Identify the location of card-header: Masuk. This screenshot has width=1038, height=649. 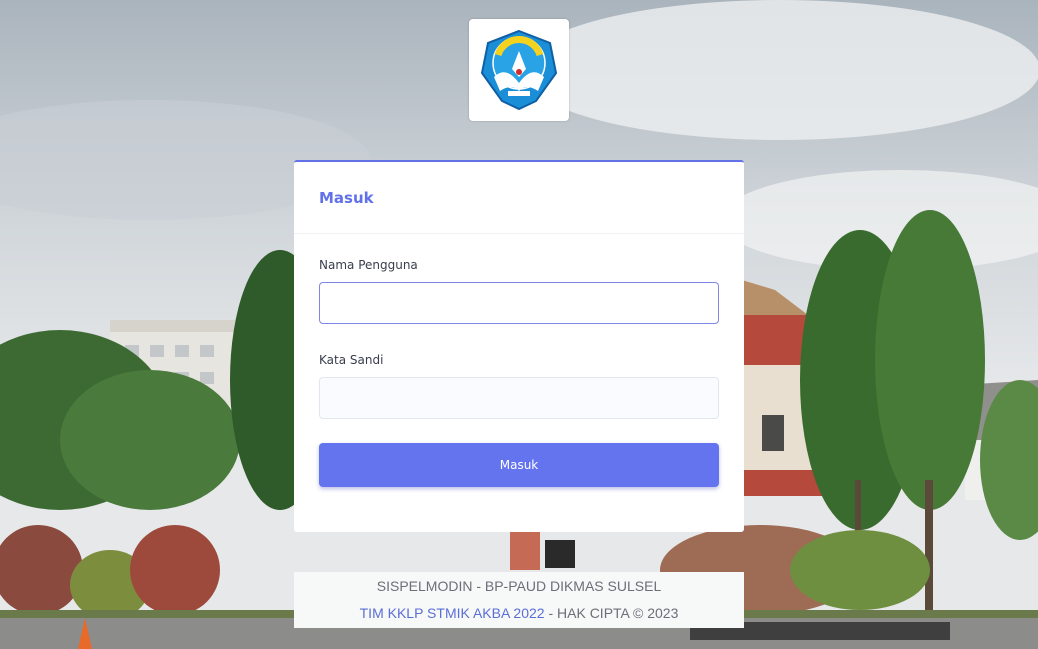
(519, 198).